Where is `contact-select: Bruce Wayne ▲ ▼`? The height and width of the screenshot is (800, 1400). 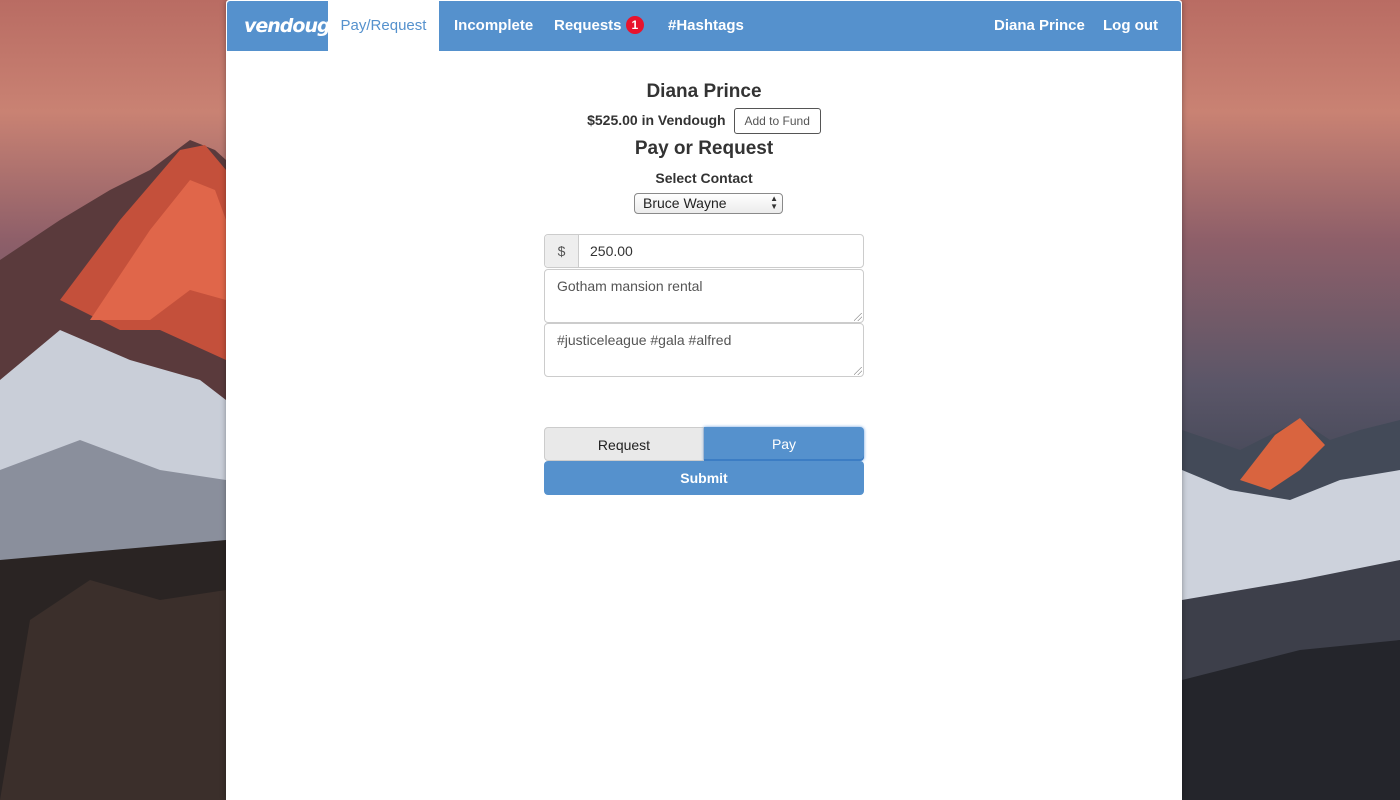
contact-select: Bruce Wayne ▲ ▼ is located at coordinates (708, 203).